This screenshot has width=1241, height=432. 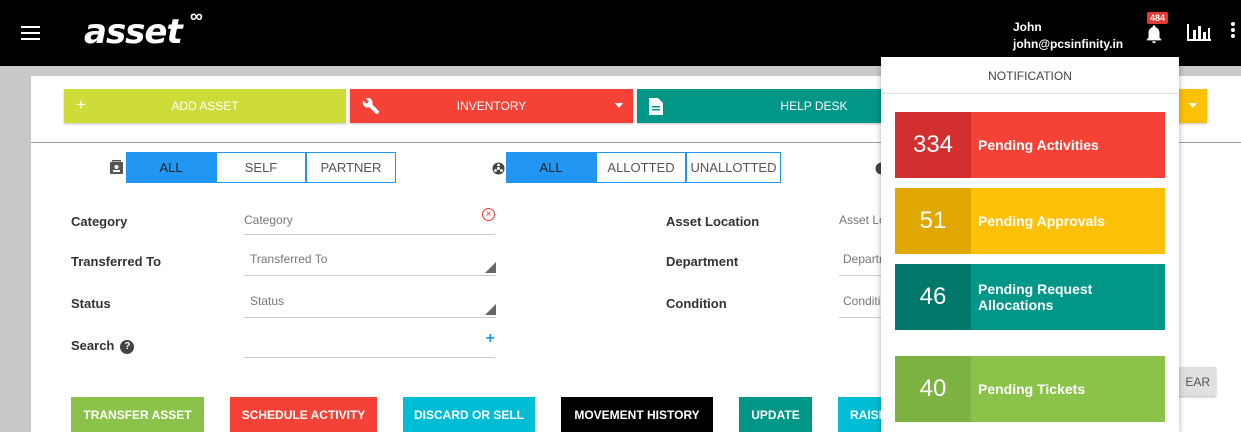 I want to click on user-email: john@pcsinfinity.in, so click(x=1068, y=44).